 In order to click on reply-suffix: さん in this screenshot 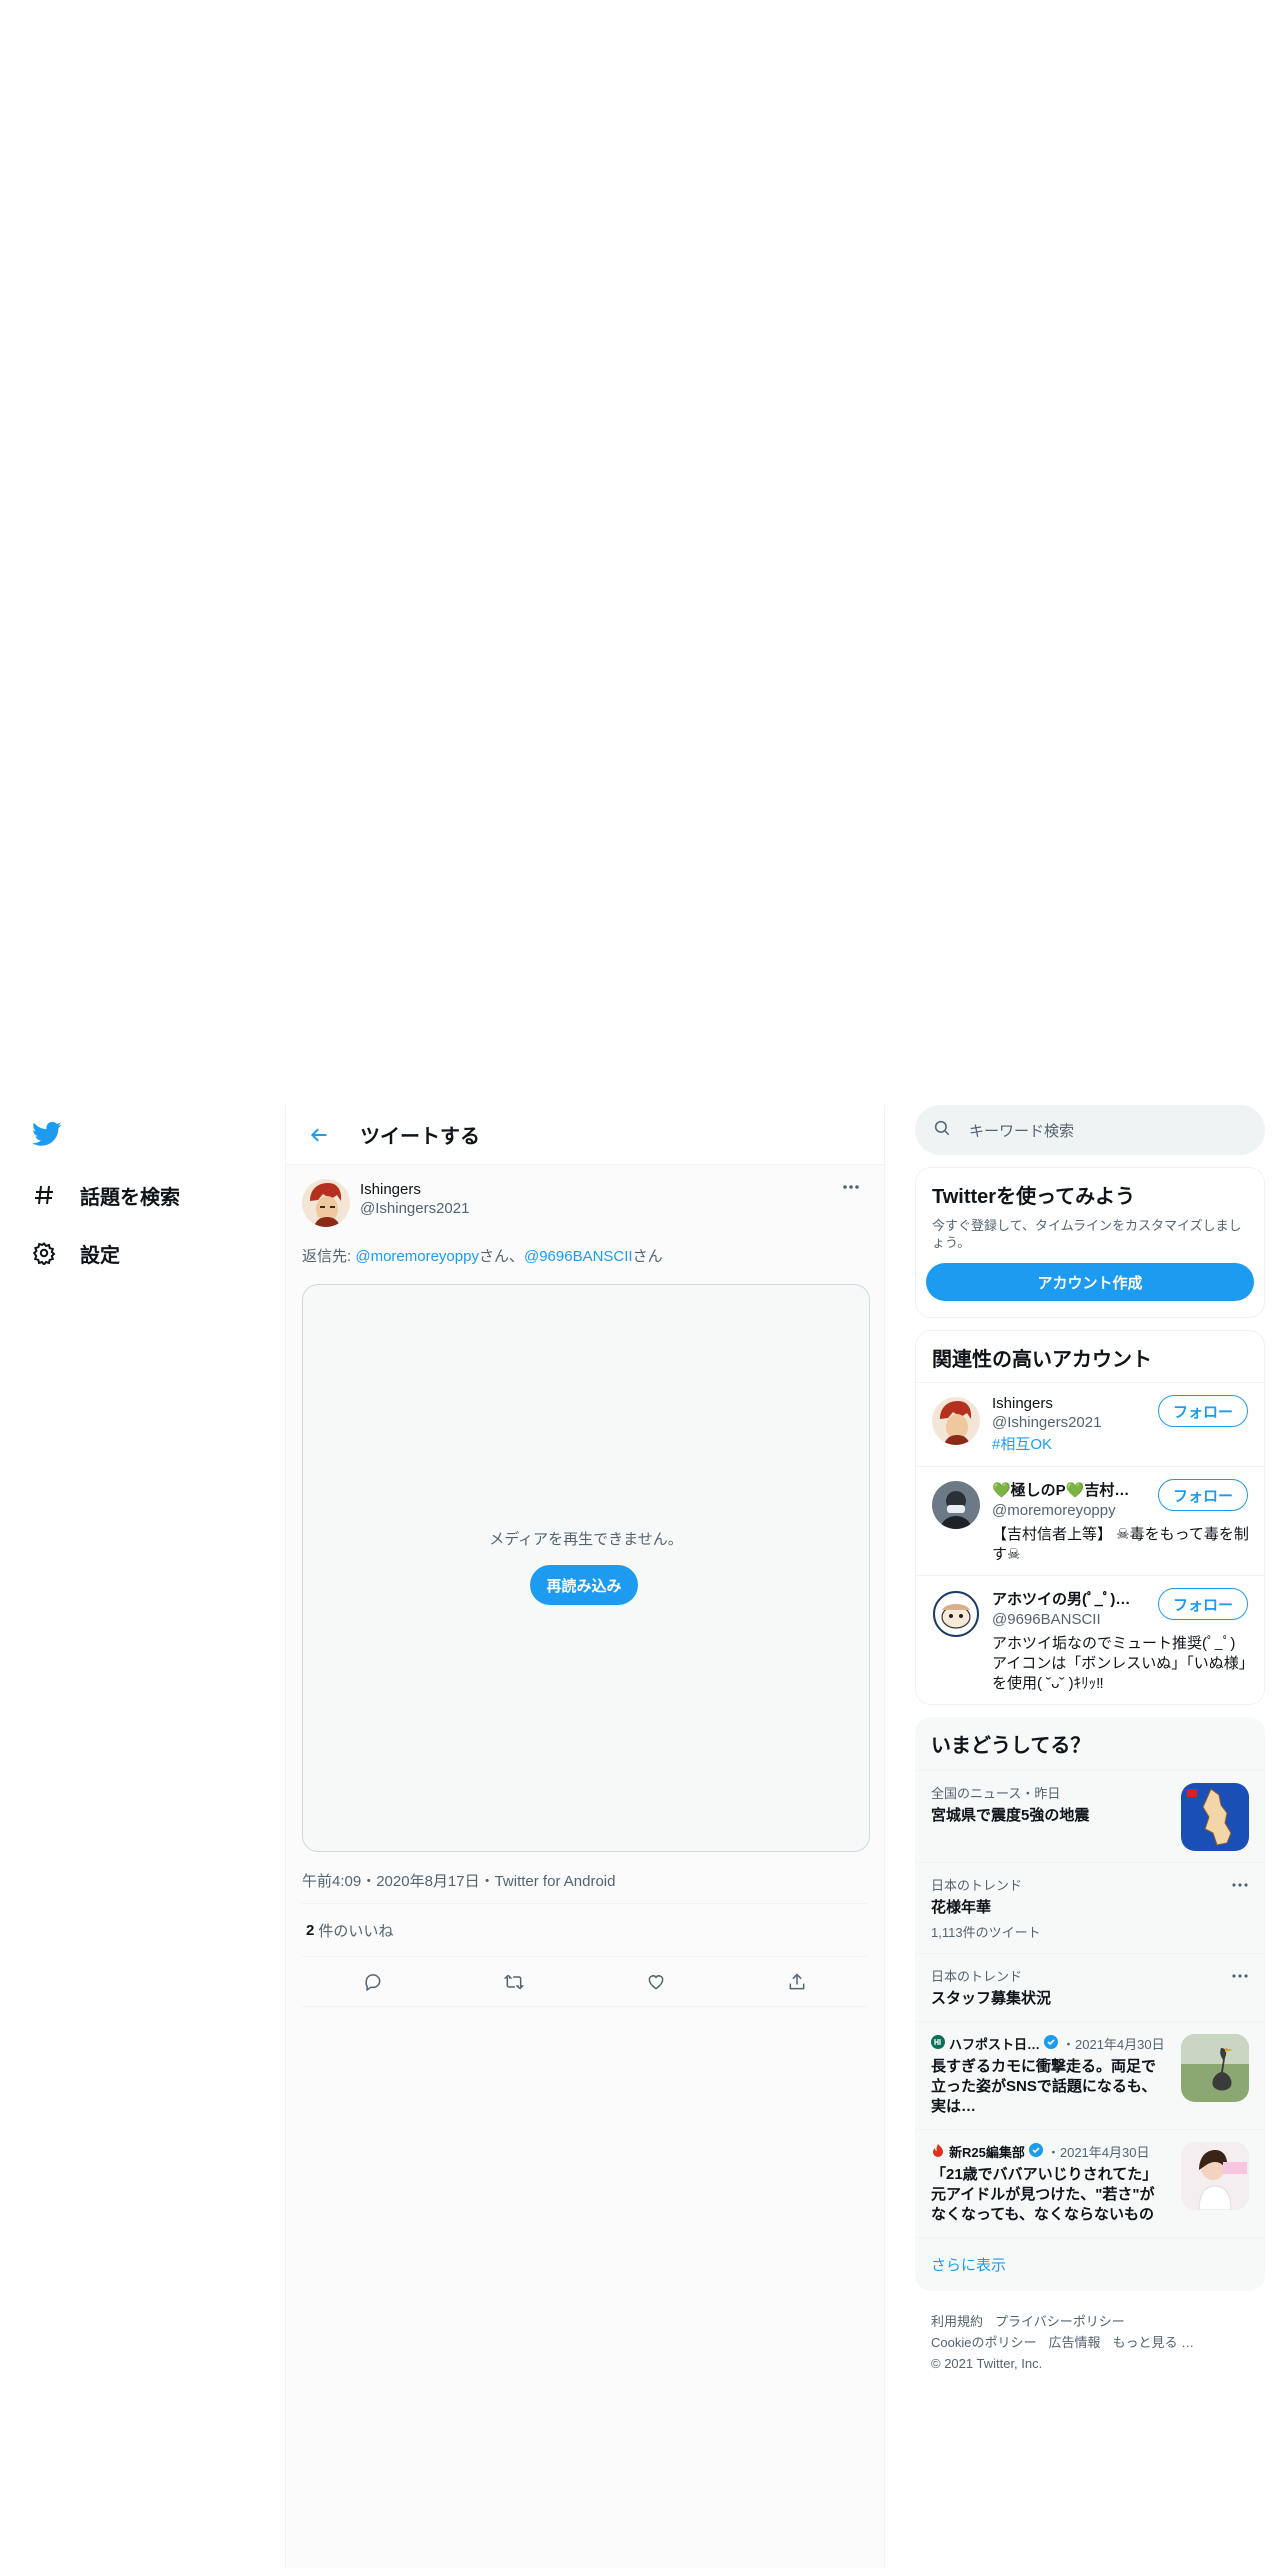, I will do `click(647, 1256)`.